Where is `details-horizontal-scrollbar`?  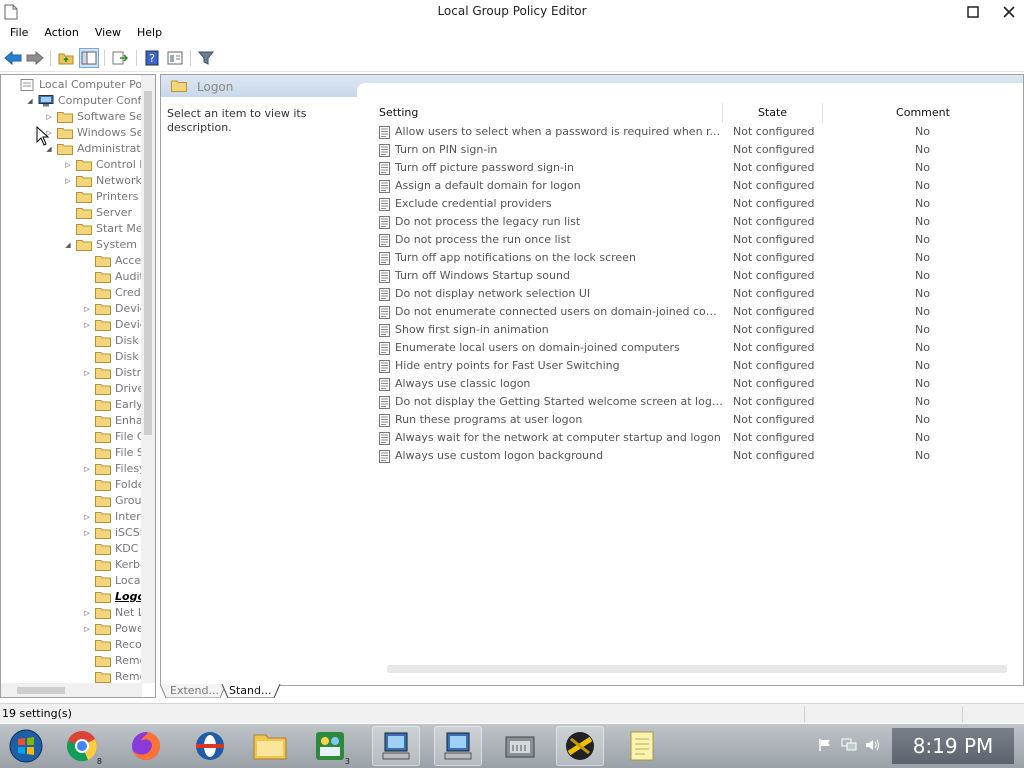 details-horizontal-scrollbar is located at coordinates (697, 669).